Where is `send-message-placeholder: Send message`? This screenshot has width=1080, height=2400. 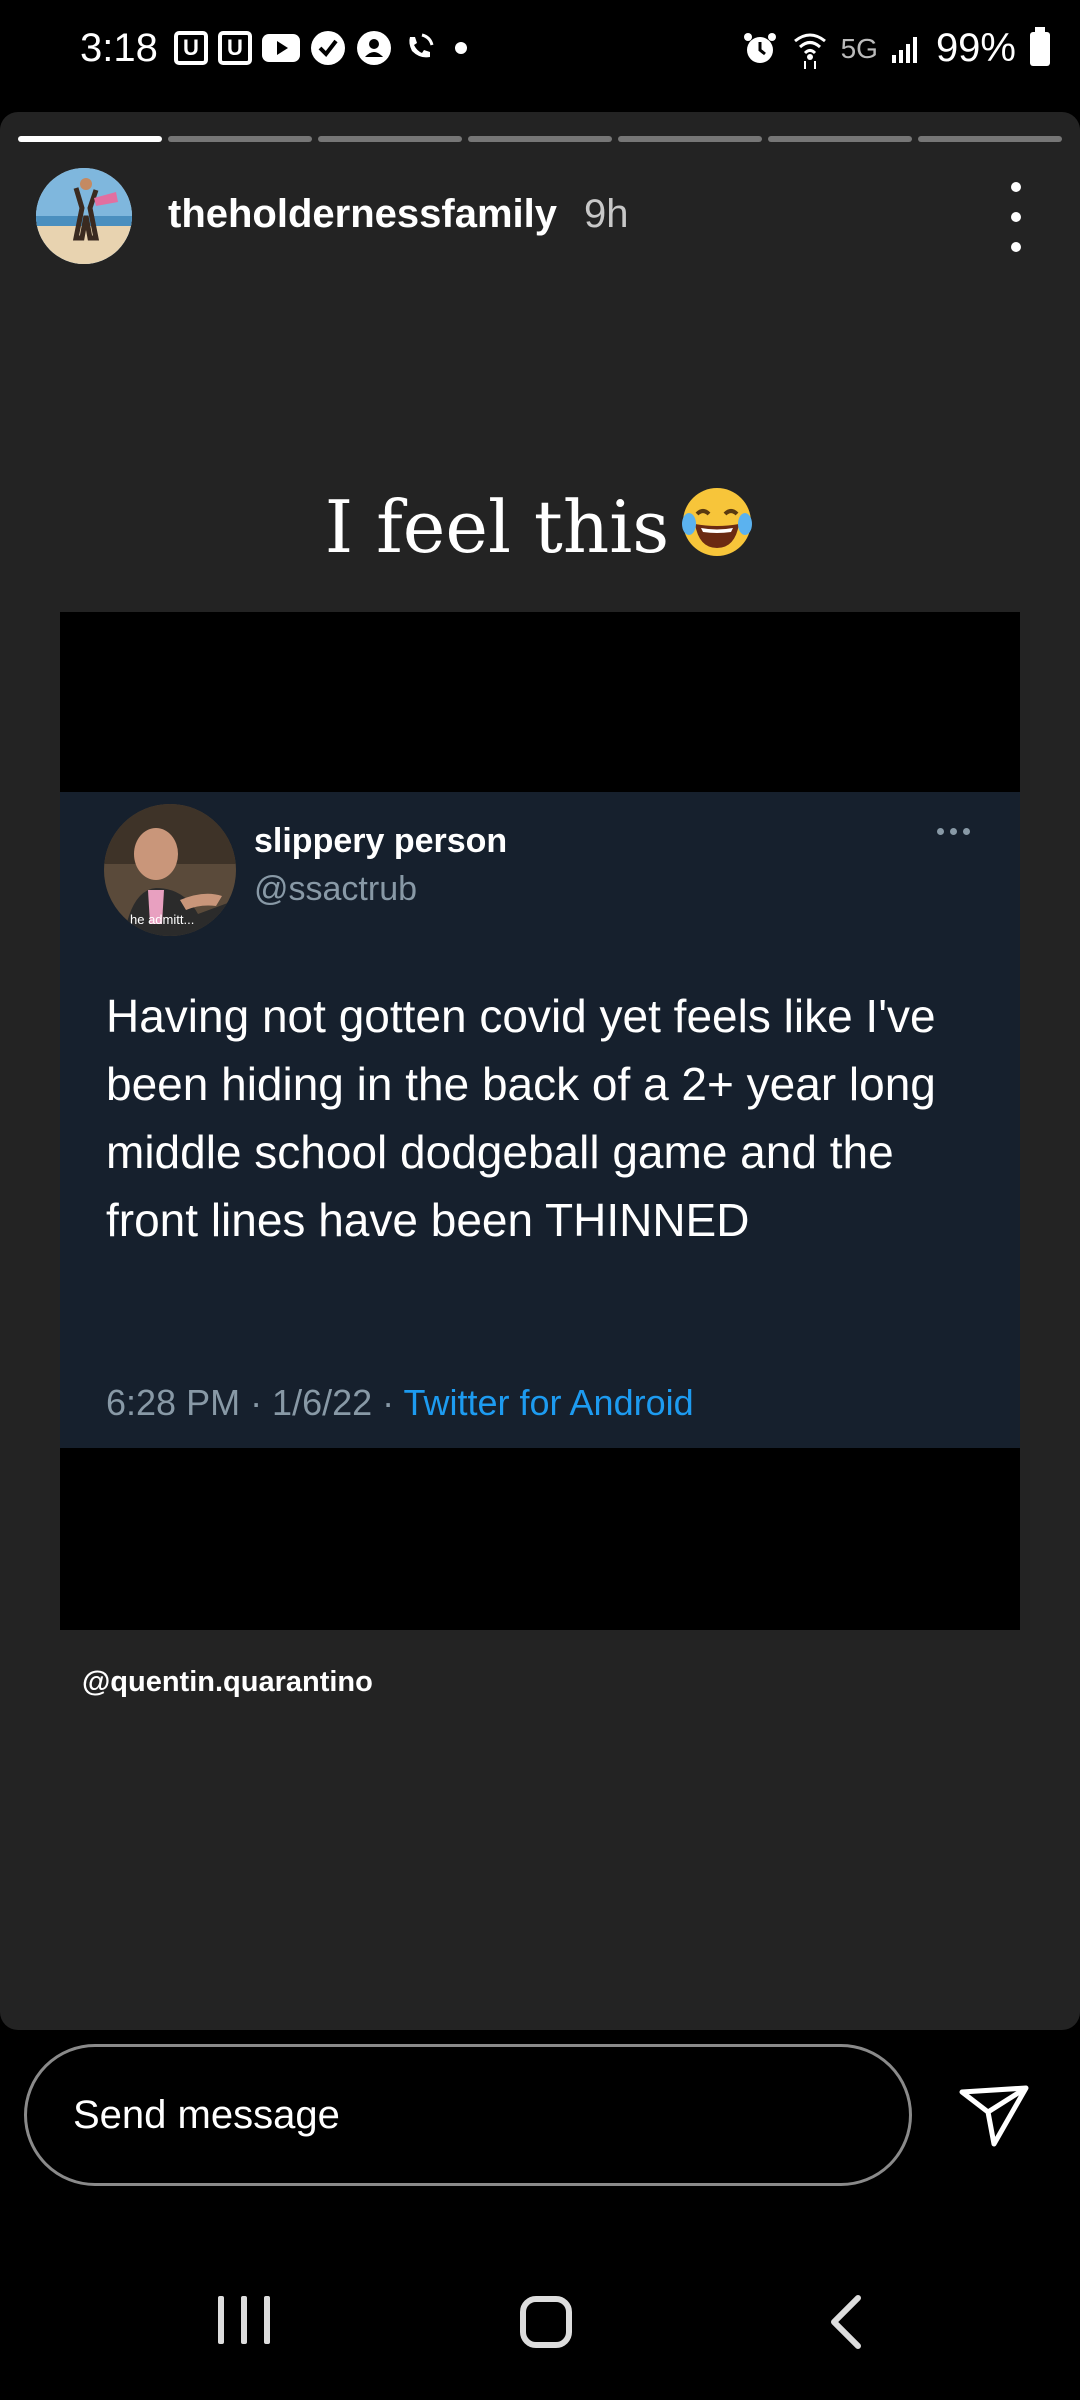 send-message-placeholder: Send message is located at coordinates (206, 2115).